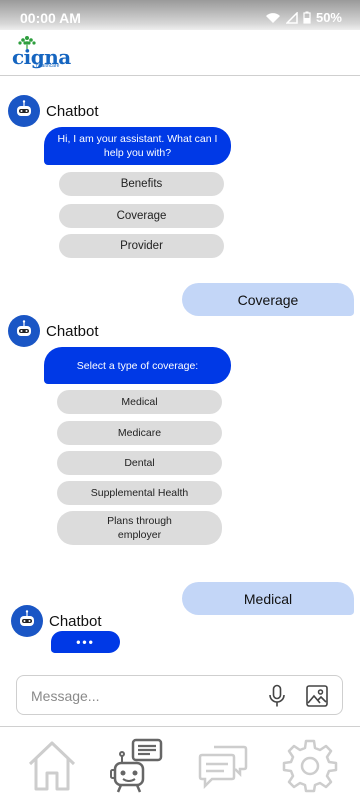 This screenshot has width=360, height=800. Describe the element at coordinates (141, 184) in the screenshot. I see `option-benefits: Benefits` at that location.